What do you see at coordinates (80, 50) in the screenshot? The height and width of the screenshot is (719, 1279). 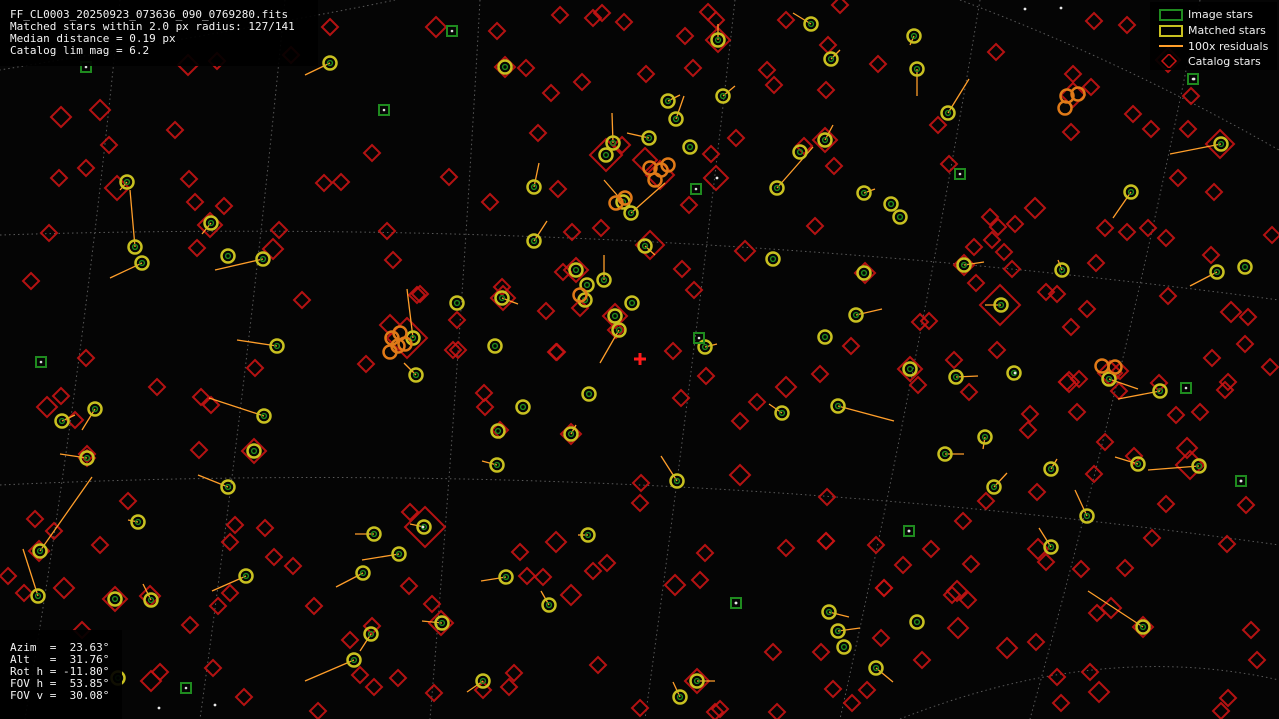 I see `catalog-limit-text: Catalog lim mag = 6.2` at bounding box center [80, 50].